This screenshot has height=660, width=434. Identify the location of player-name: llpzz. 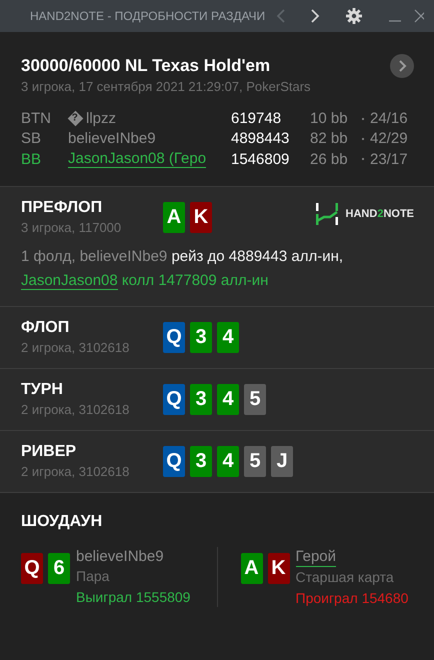
(101, 118).